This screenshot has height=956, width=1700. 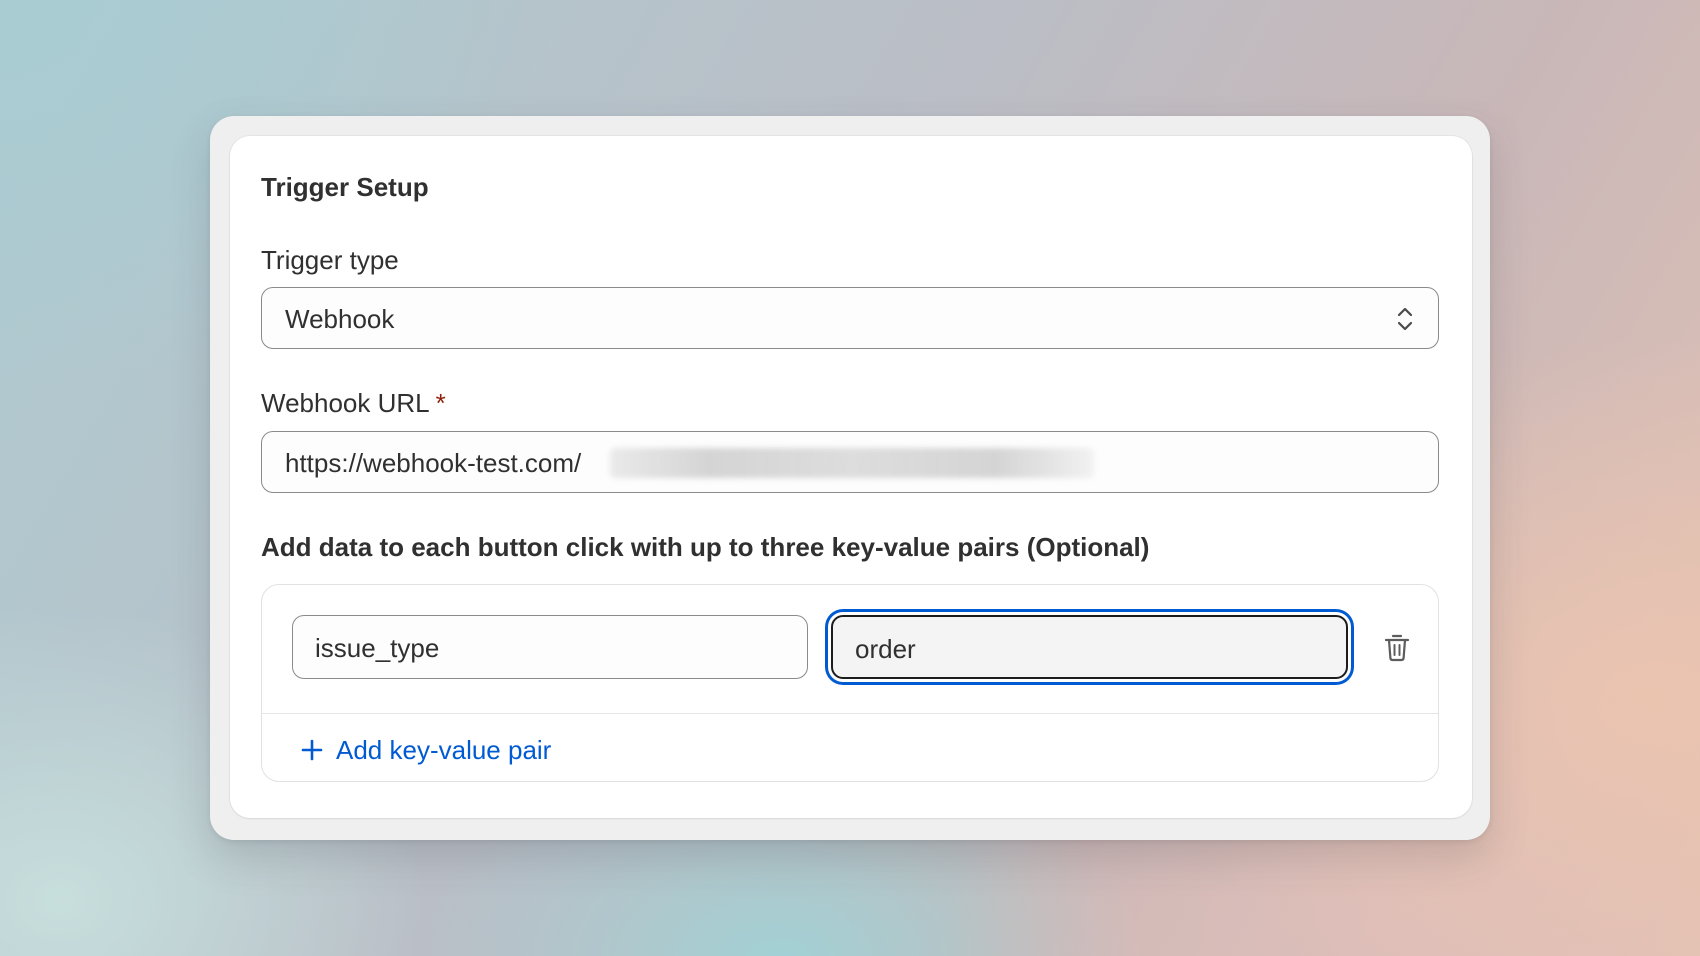 I want to click on trigger-type-label: Trigger type, so click(x=330, y=260).